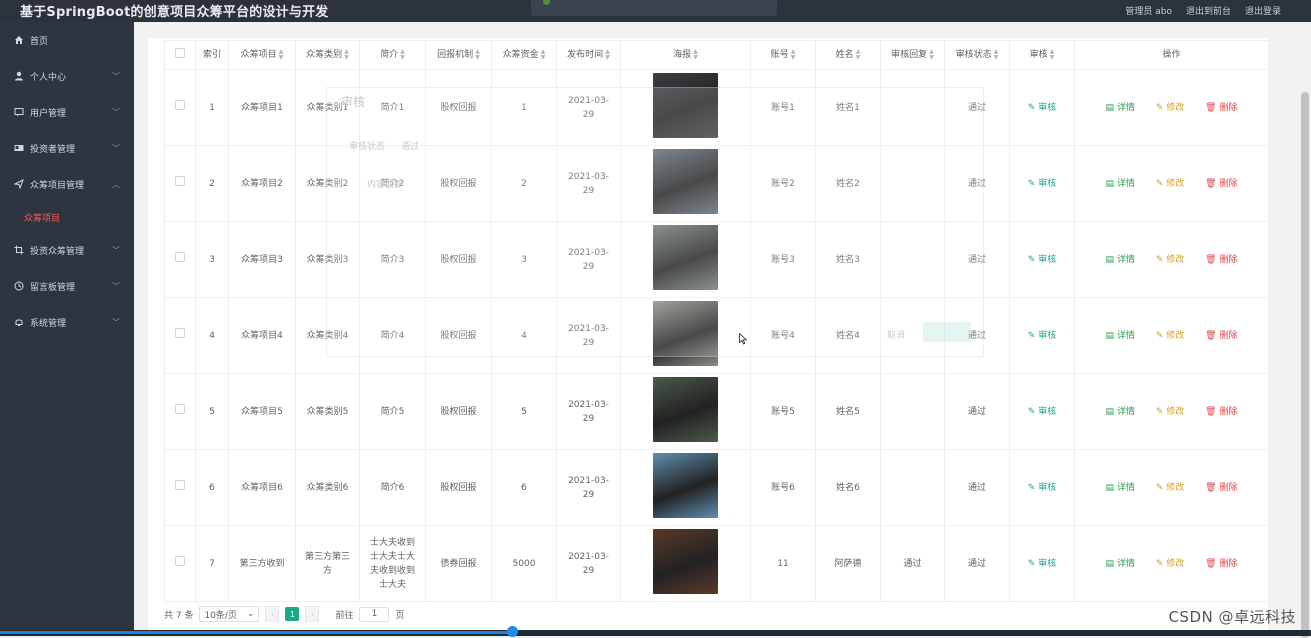 The width and height of the screenshot is (1311, 638). Describe the element at coordinates (180, 52) in the screenshot. I see `select-all-checkbox` at that location.